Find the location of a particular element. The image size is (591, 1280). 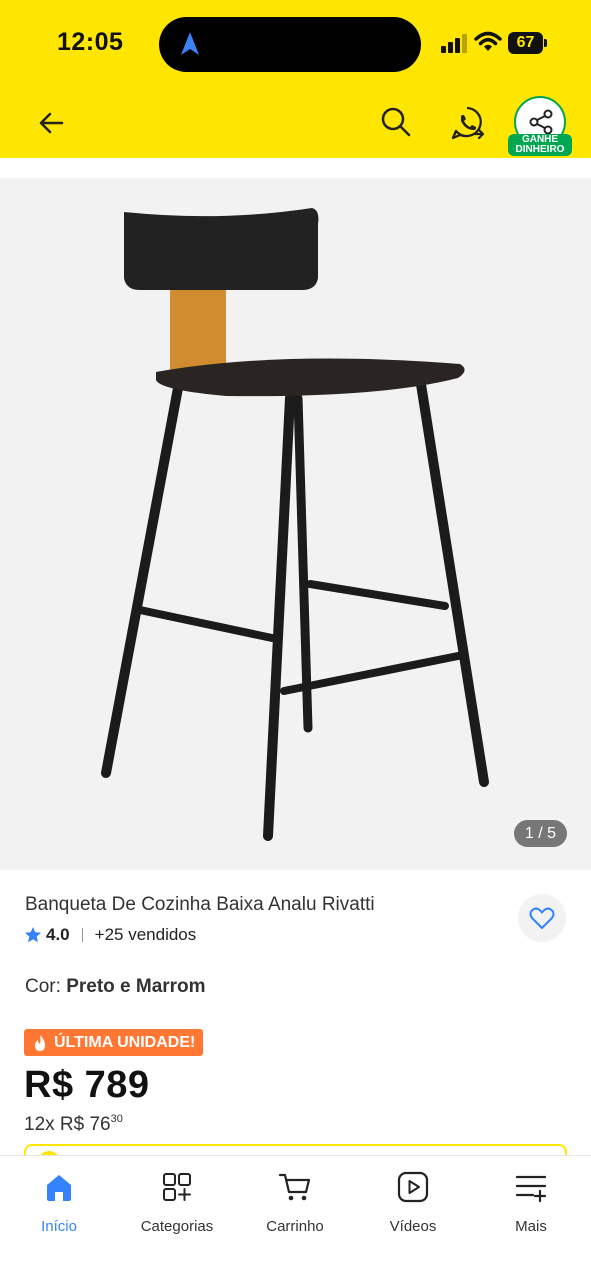

last-unit-badge: ÚLTIMA UNIDADE! is located at coordinates (114, 1042).